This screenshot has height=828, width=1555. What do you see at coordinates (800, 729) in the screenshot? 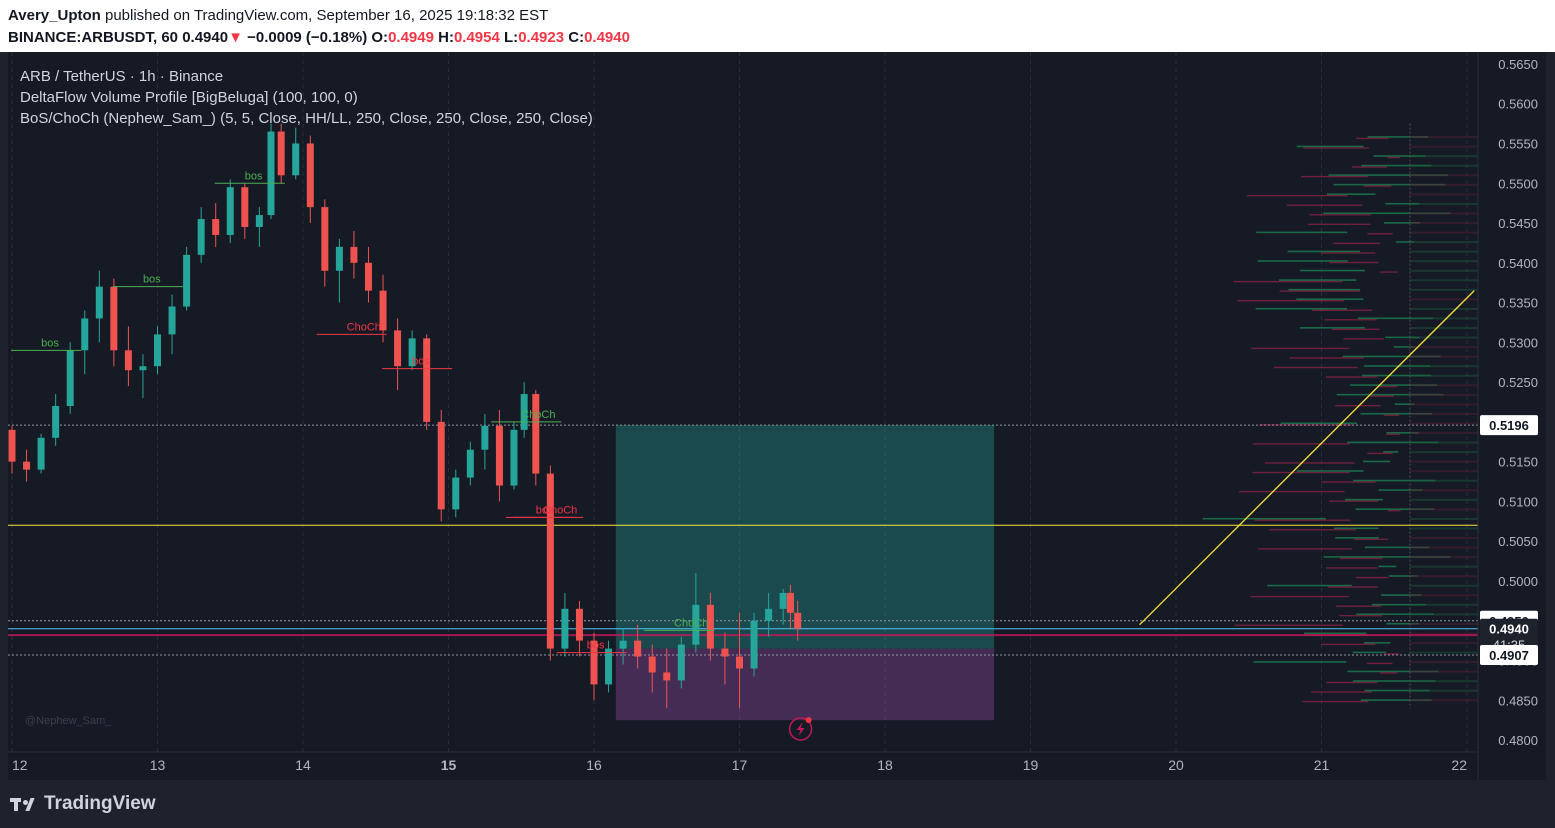
I see `lightning-icon` at bounding box center [800, 729].